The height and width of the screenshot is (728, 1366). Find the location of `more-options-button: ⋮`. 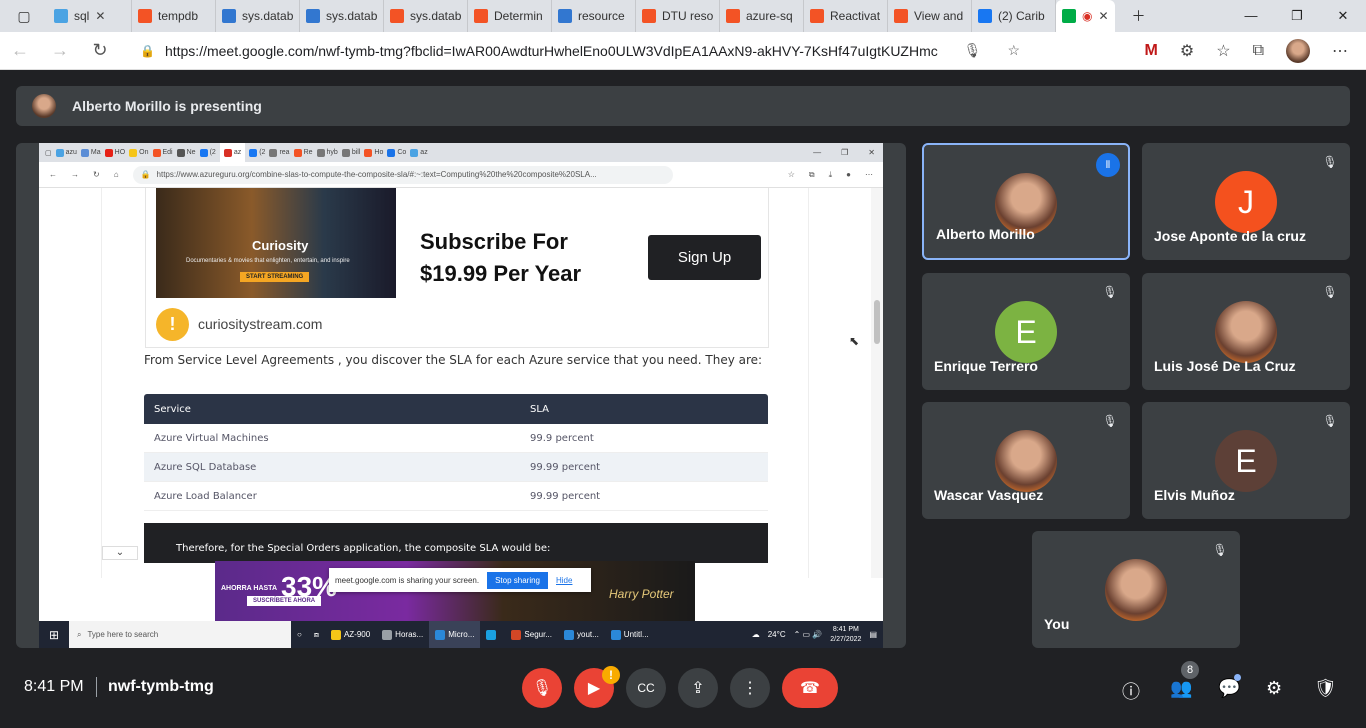

more-options-button: ⋮ is located at coordinates (750, 688).